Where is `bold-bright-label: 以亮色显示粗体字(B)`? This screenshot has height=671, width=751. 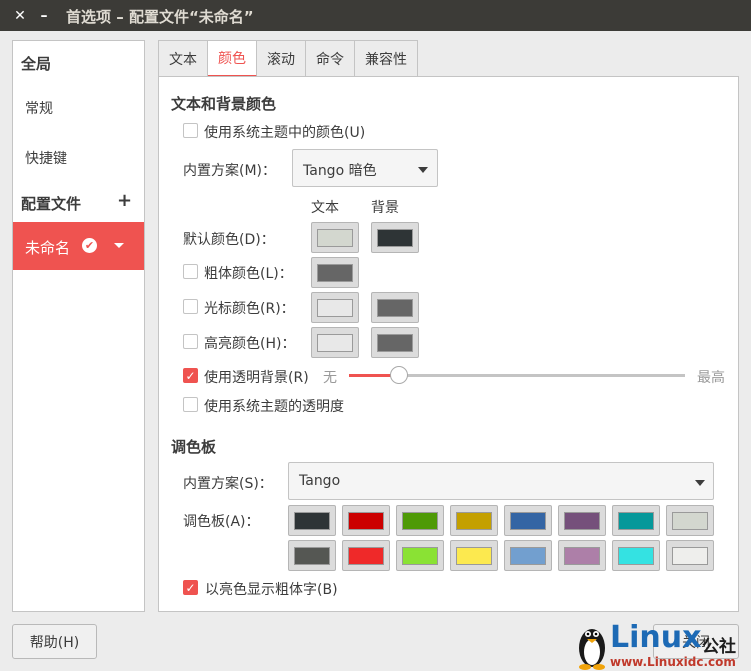 bold-bright-label: 以亮色显示粗体字(B) is located at coordinates (271, 590).